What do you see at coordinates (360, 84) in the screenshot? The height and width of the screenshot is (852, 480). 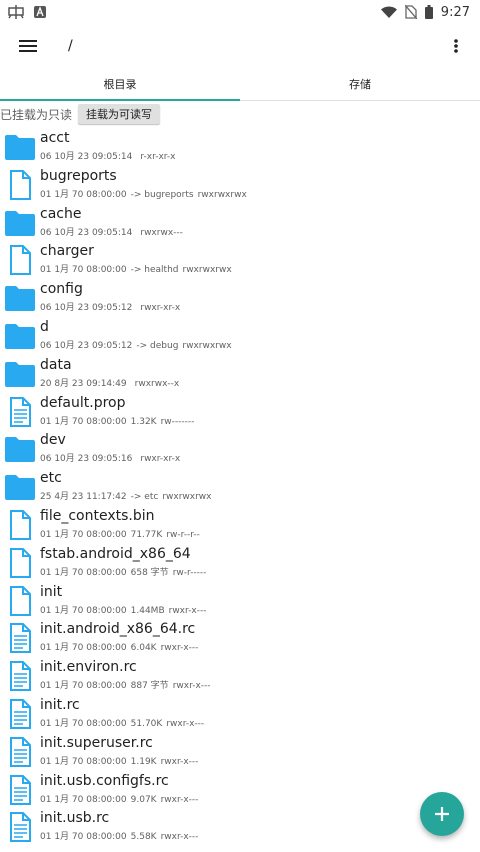 I see `tab-storage: 存储` at bounding box center [360, 84].